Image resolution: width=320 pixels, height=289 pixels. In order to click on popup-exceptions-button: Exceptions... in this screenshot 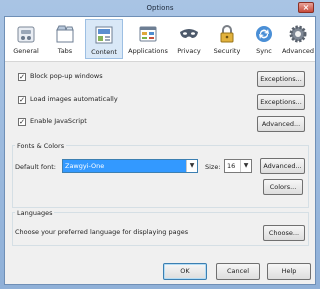, I will do `click(281, 79)`.